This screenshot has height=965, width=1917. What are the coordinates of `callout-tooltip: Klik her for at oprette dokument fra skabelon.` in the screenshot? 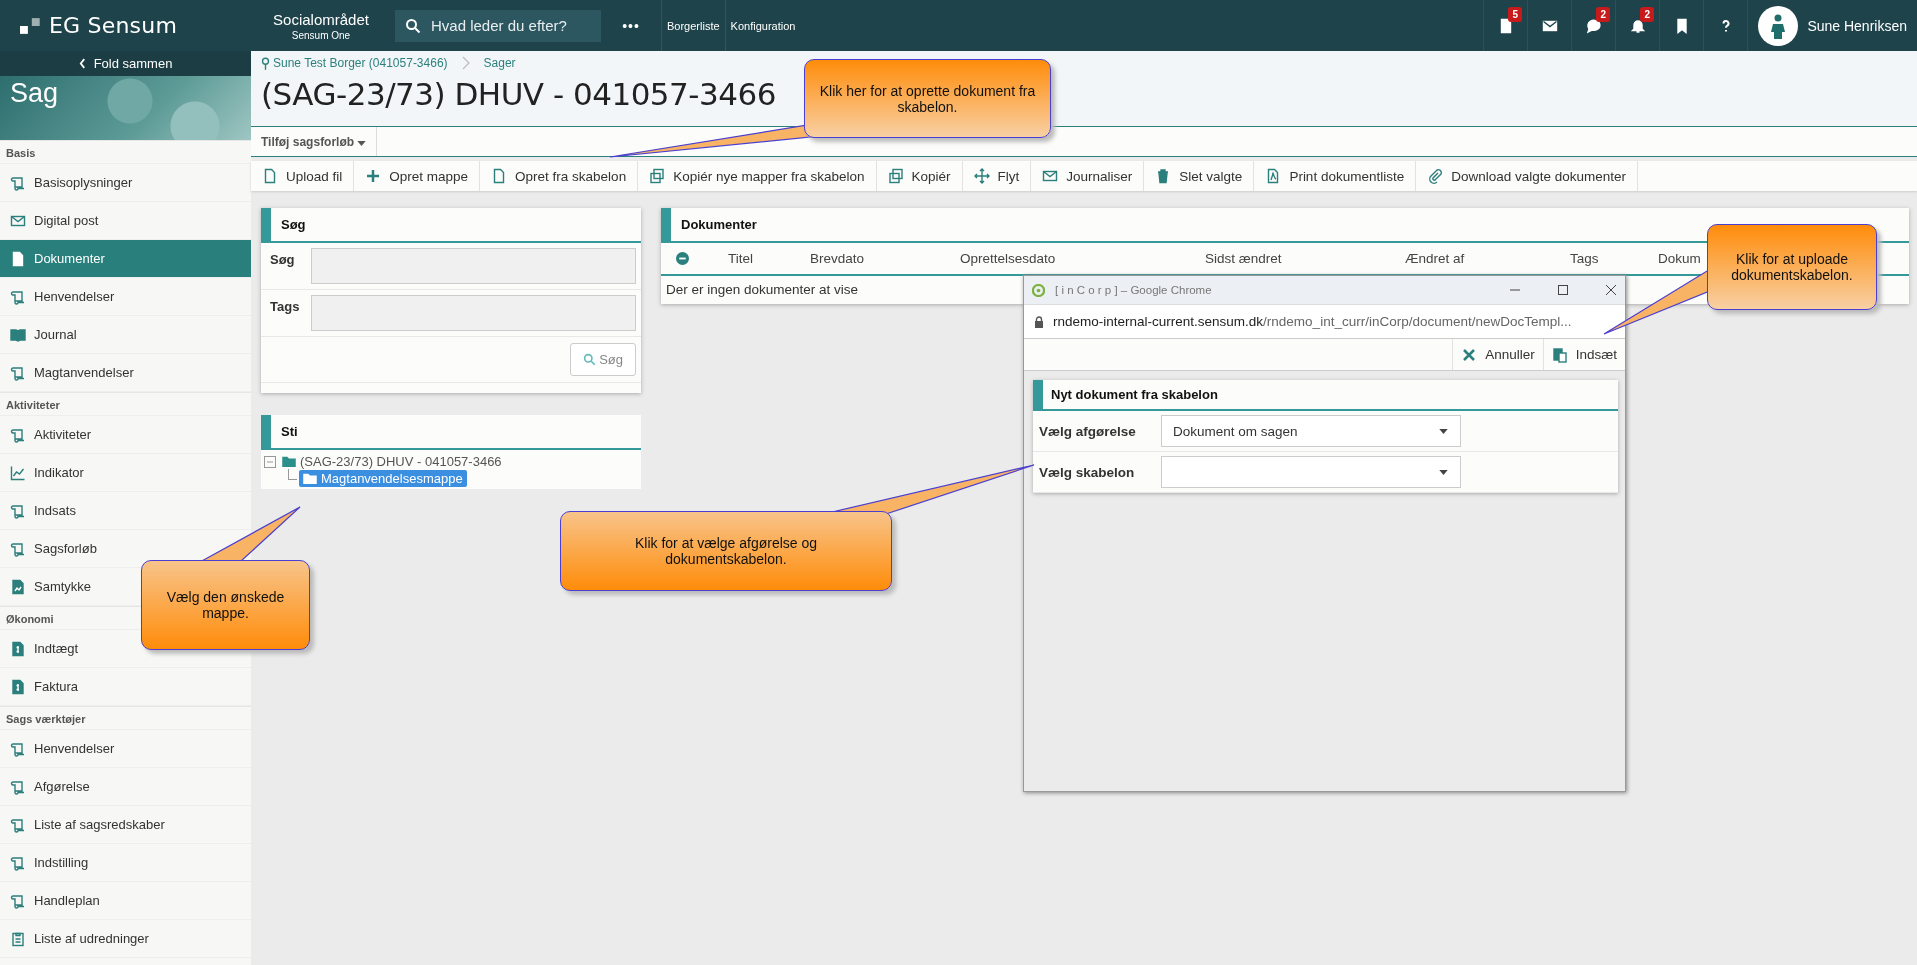 It's located at (927, 98).